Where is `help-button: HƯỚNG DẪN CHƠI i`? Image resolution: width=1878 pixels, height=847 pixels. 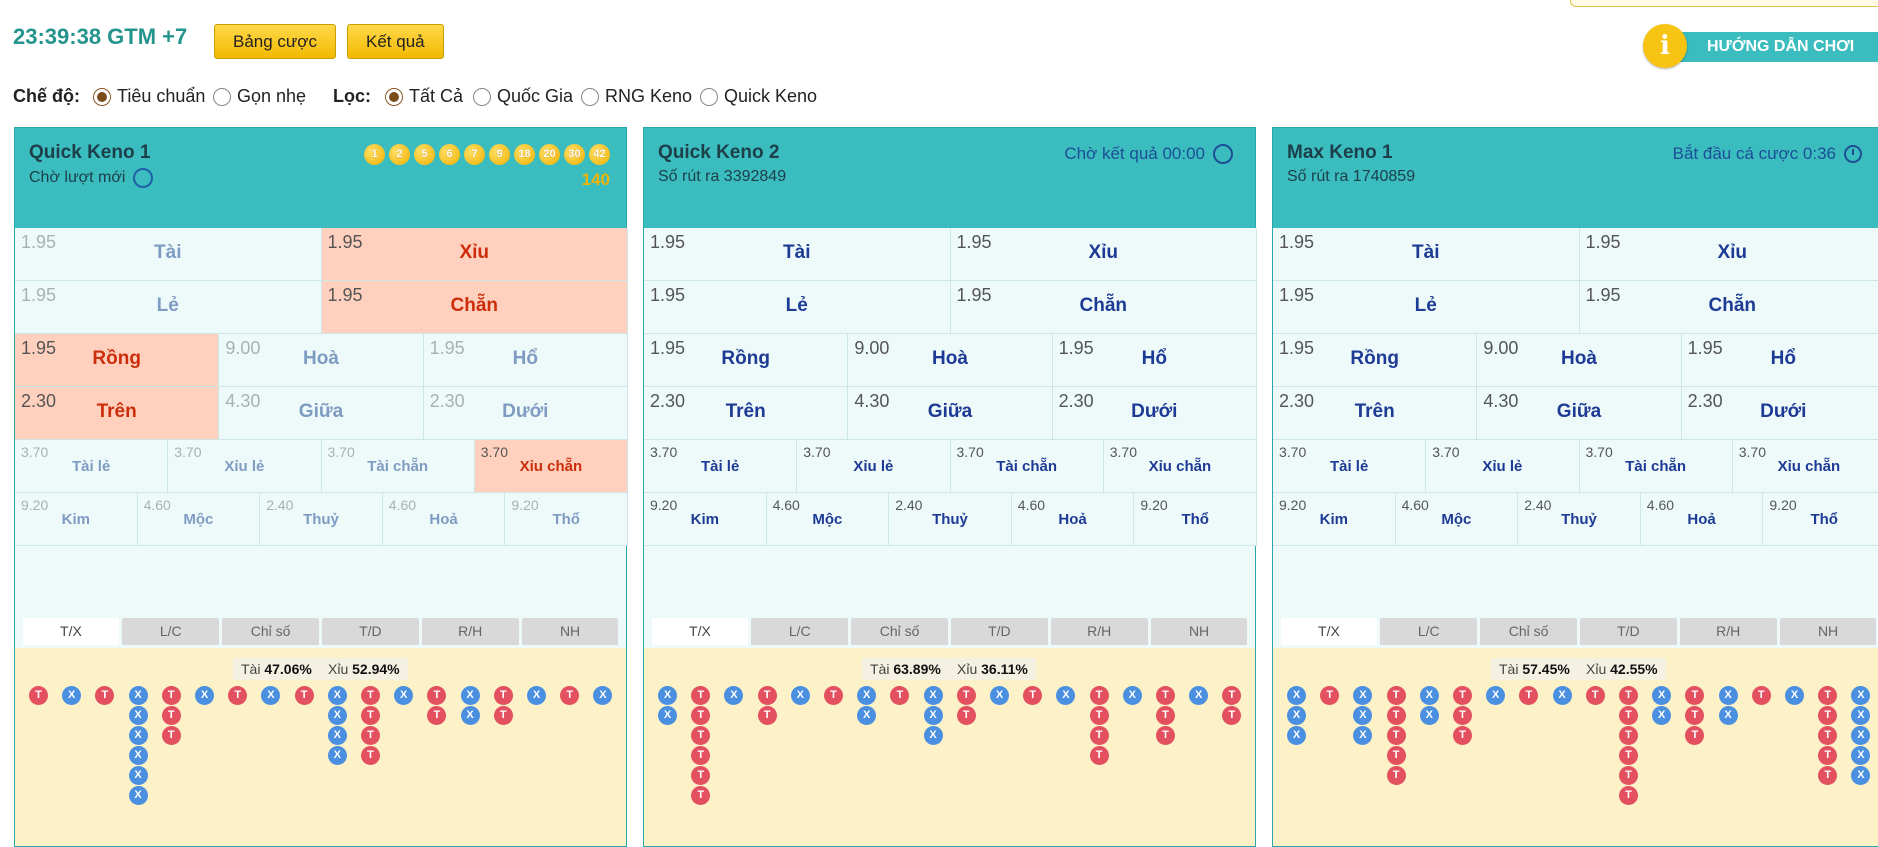 help-button: HƯỚNG DẪN CHƠI i is located at coordinates (1760, 46).